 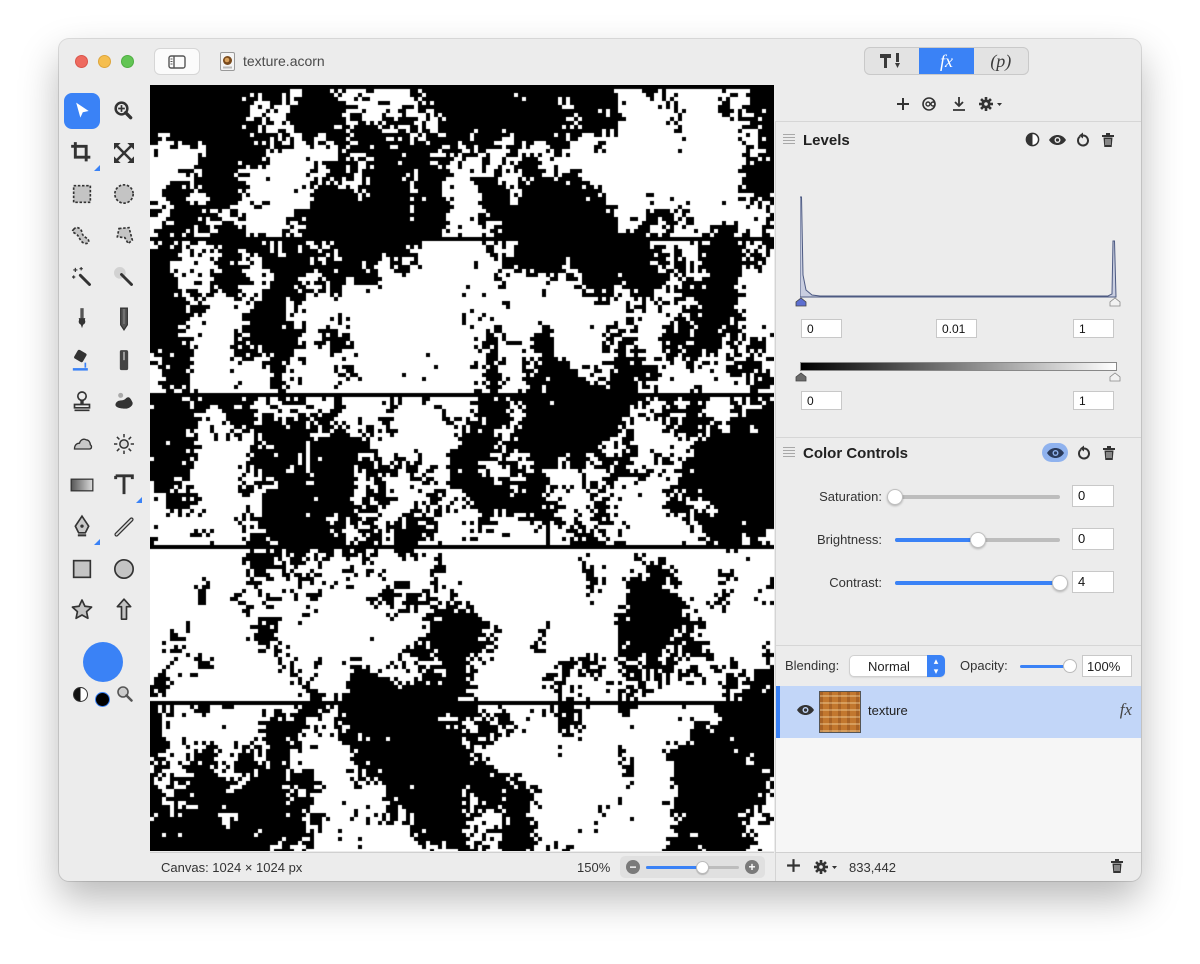 I want to click on levels-auto-button, so click(x=1032, y=139).